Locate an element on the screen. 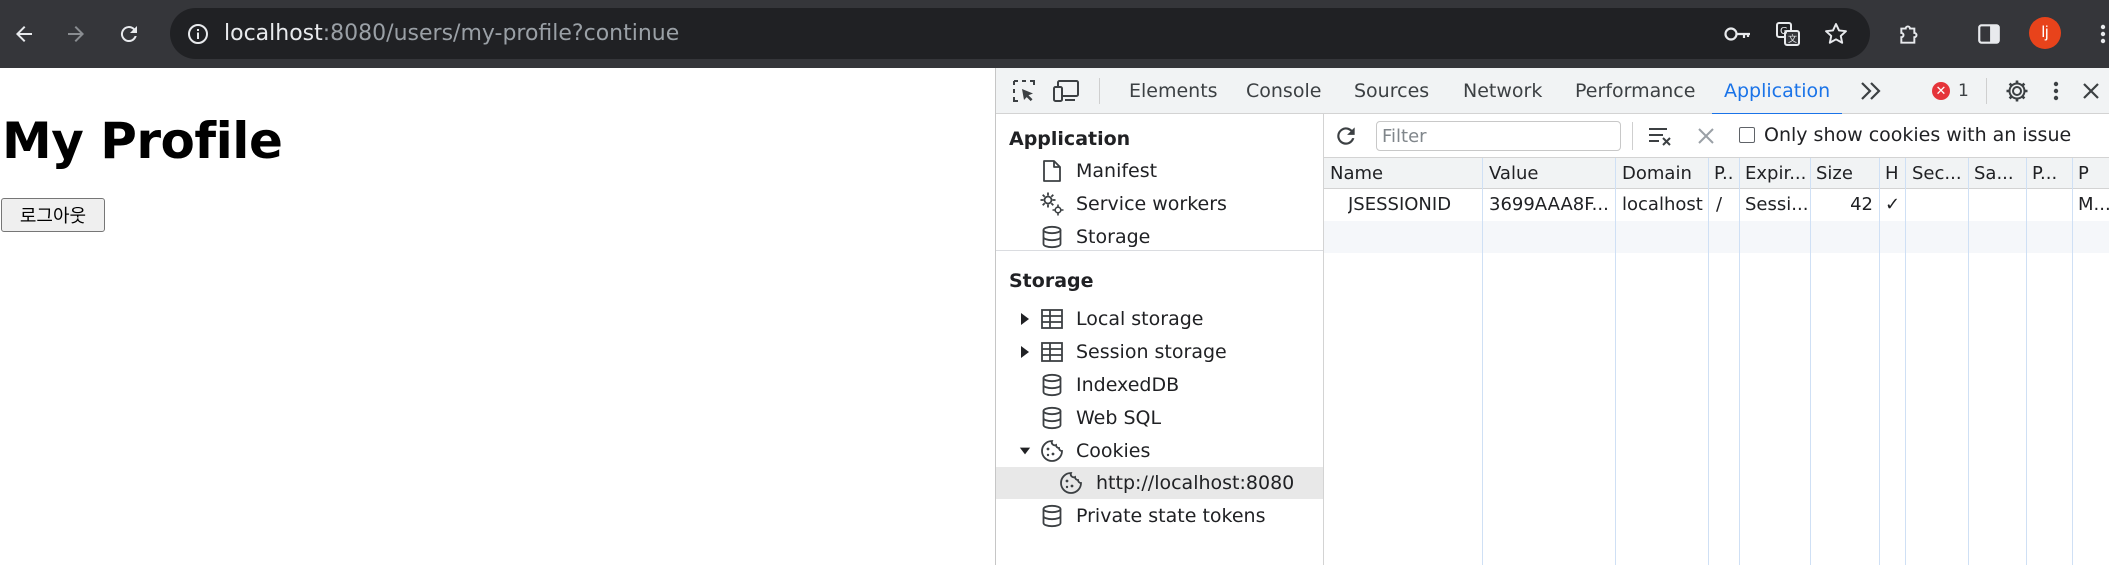  sidebar-item-label: Storage is located at coordinates (1113, 237).